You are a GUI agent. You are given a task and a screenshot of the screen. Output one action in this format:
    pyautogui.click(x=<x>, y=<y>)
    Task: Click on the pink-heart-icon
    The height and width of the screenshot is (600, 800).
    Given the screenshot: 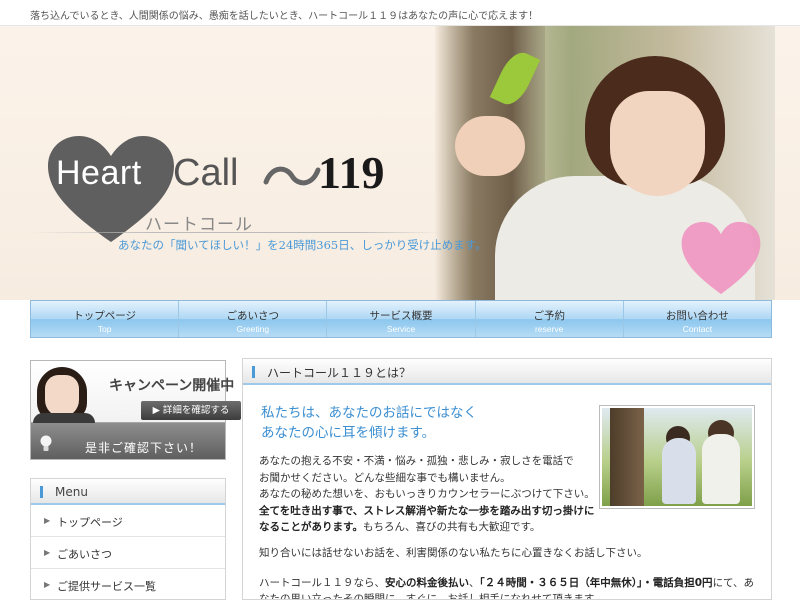 What is the action you would take?
    pyautogui.click(x=721, y=258)
    